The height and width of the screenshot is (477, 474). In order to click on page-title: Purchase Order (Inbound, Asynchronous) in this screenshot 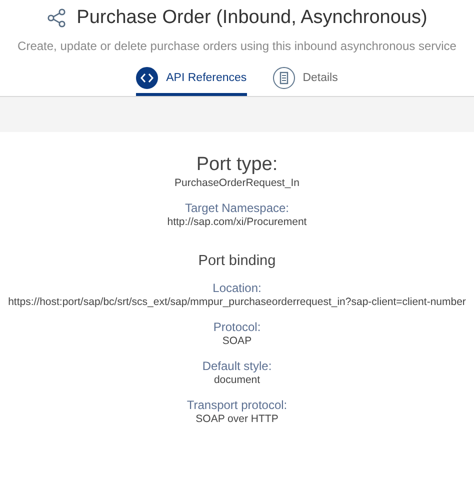, I will do `click(252, 18)`.